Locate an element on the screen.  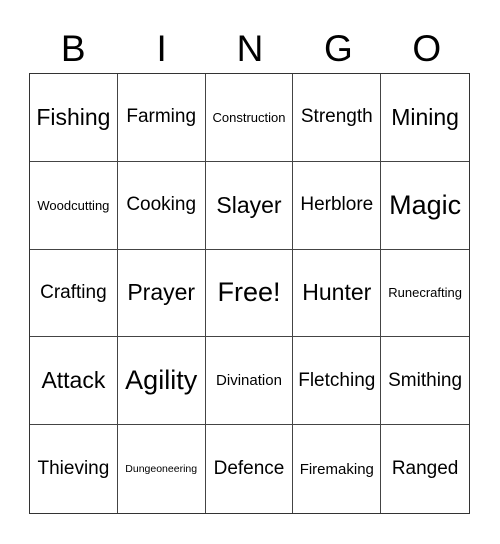
bingo-cell: Firemaking is located at coordinates (337, 469).